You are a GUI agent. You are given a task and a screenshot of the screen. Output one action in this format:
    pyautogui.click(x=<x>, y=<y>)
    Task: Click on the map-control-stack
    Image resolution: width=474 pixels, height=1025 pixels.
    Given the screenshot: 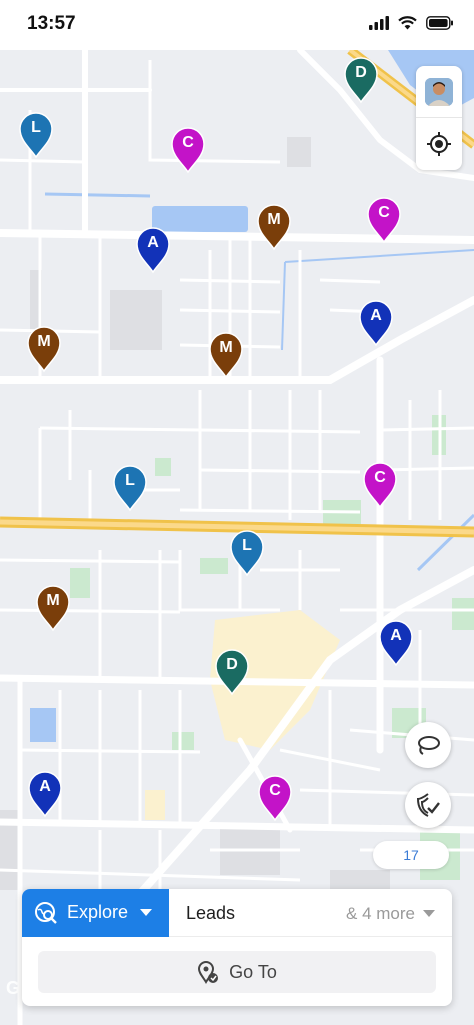 What is the action you would take?
    pyautogui.click(x=439, y=118)
    